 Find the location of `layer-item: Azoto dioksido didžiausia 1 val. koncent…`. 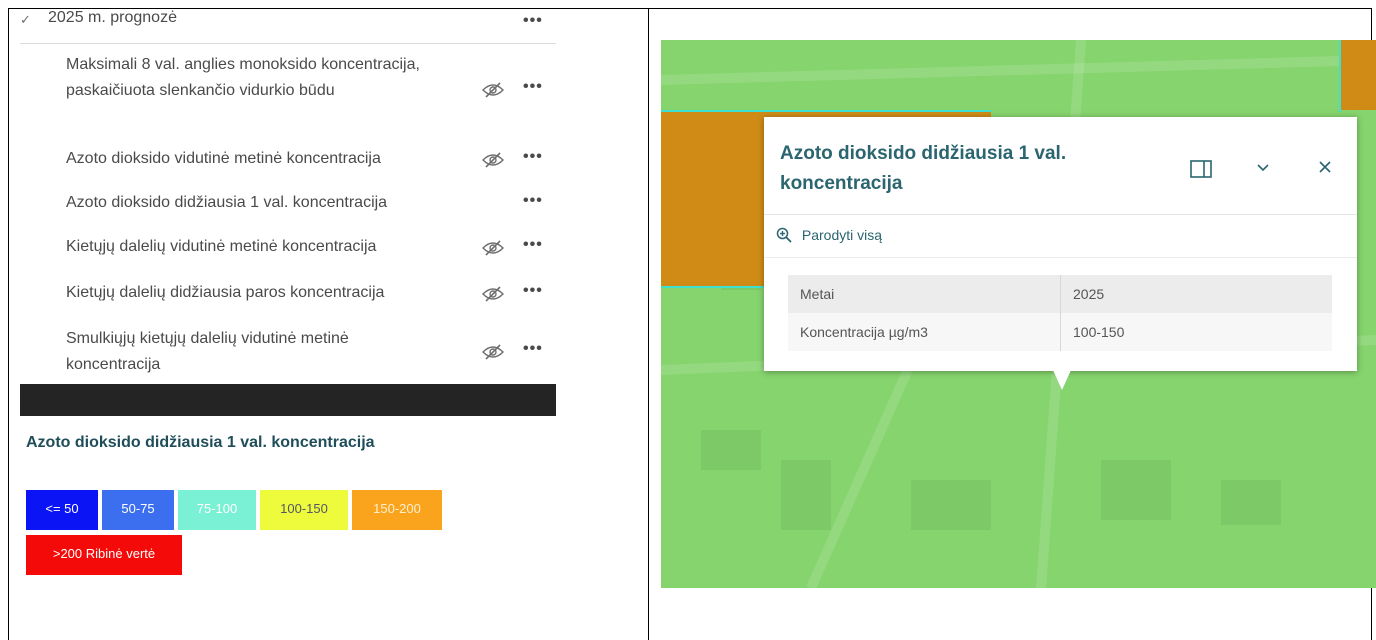

layer-item: Azoto dioksido didžiausia 1 val. koncent… is located at coordinates (311, 204).